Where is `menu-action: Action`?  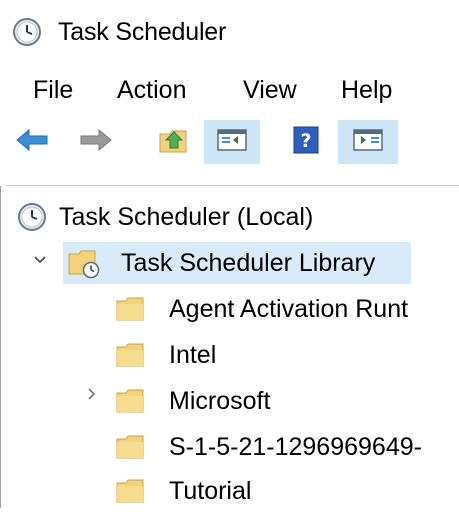 menu-action: Action is located at coordinates (151, 90).